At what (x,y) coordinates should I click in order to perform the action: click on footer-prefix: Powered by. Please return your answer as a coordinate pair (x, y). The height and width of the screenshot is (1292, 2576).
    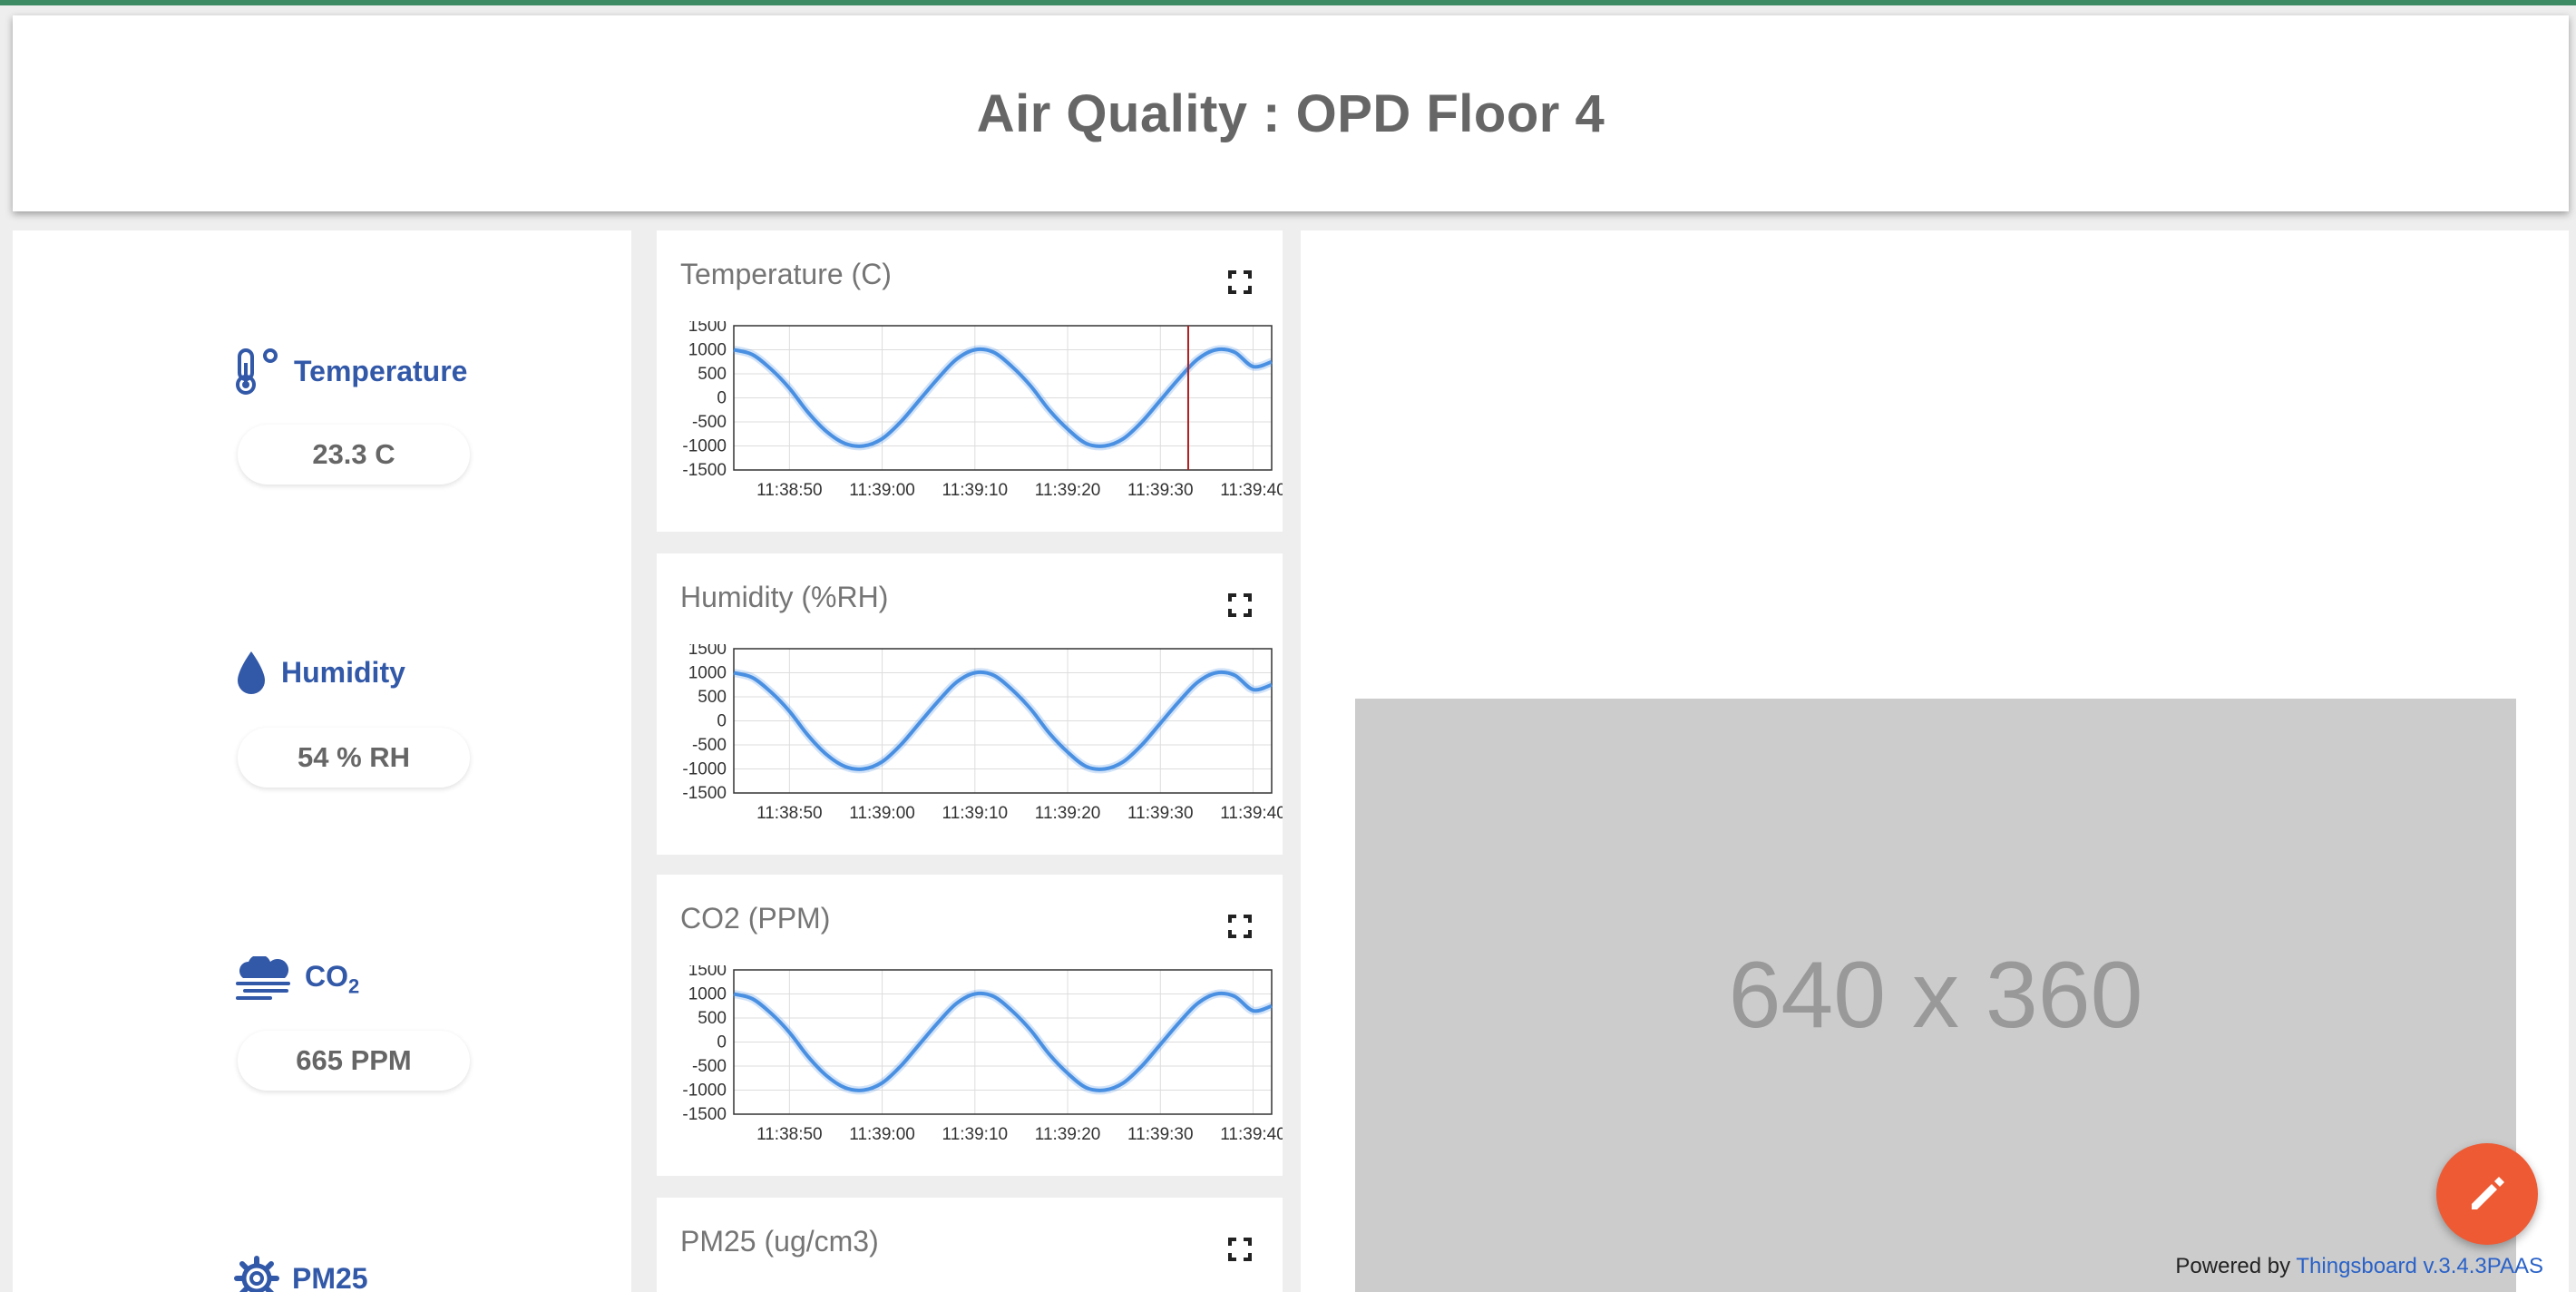
    Looking at the image, I should click on (2233, 1266).